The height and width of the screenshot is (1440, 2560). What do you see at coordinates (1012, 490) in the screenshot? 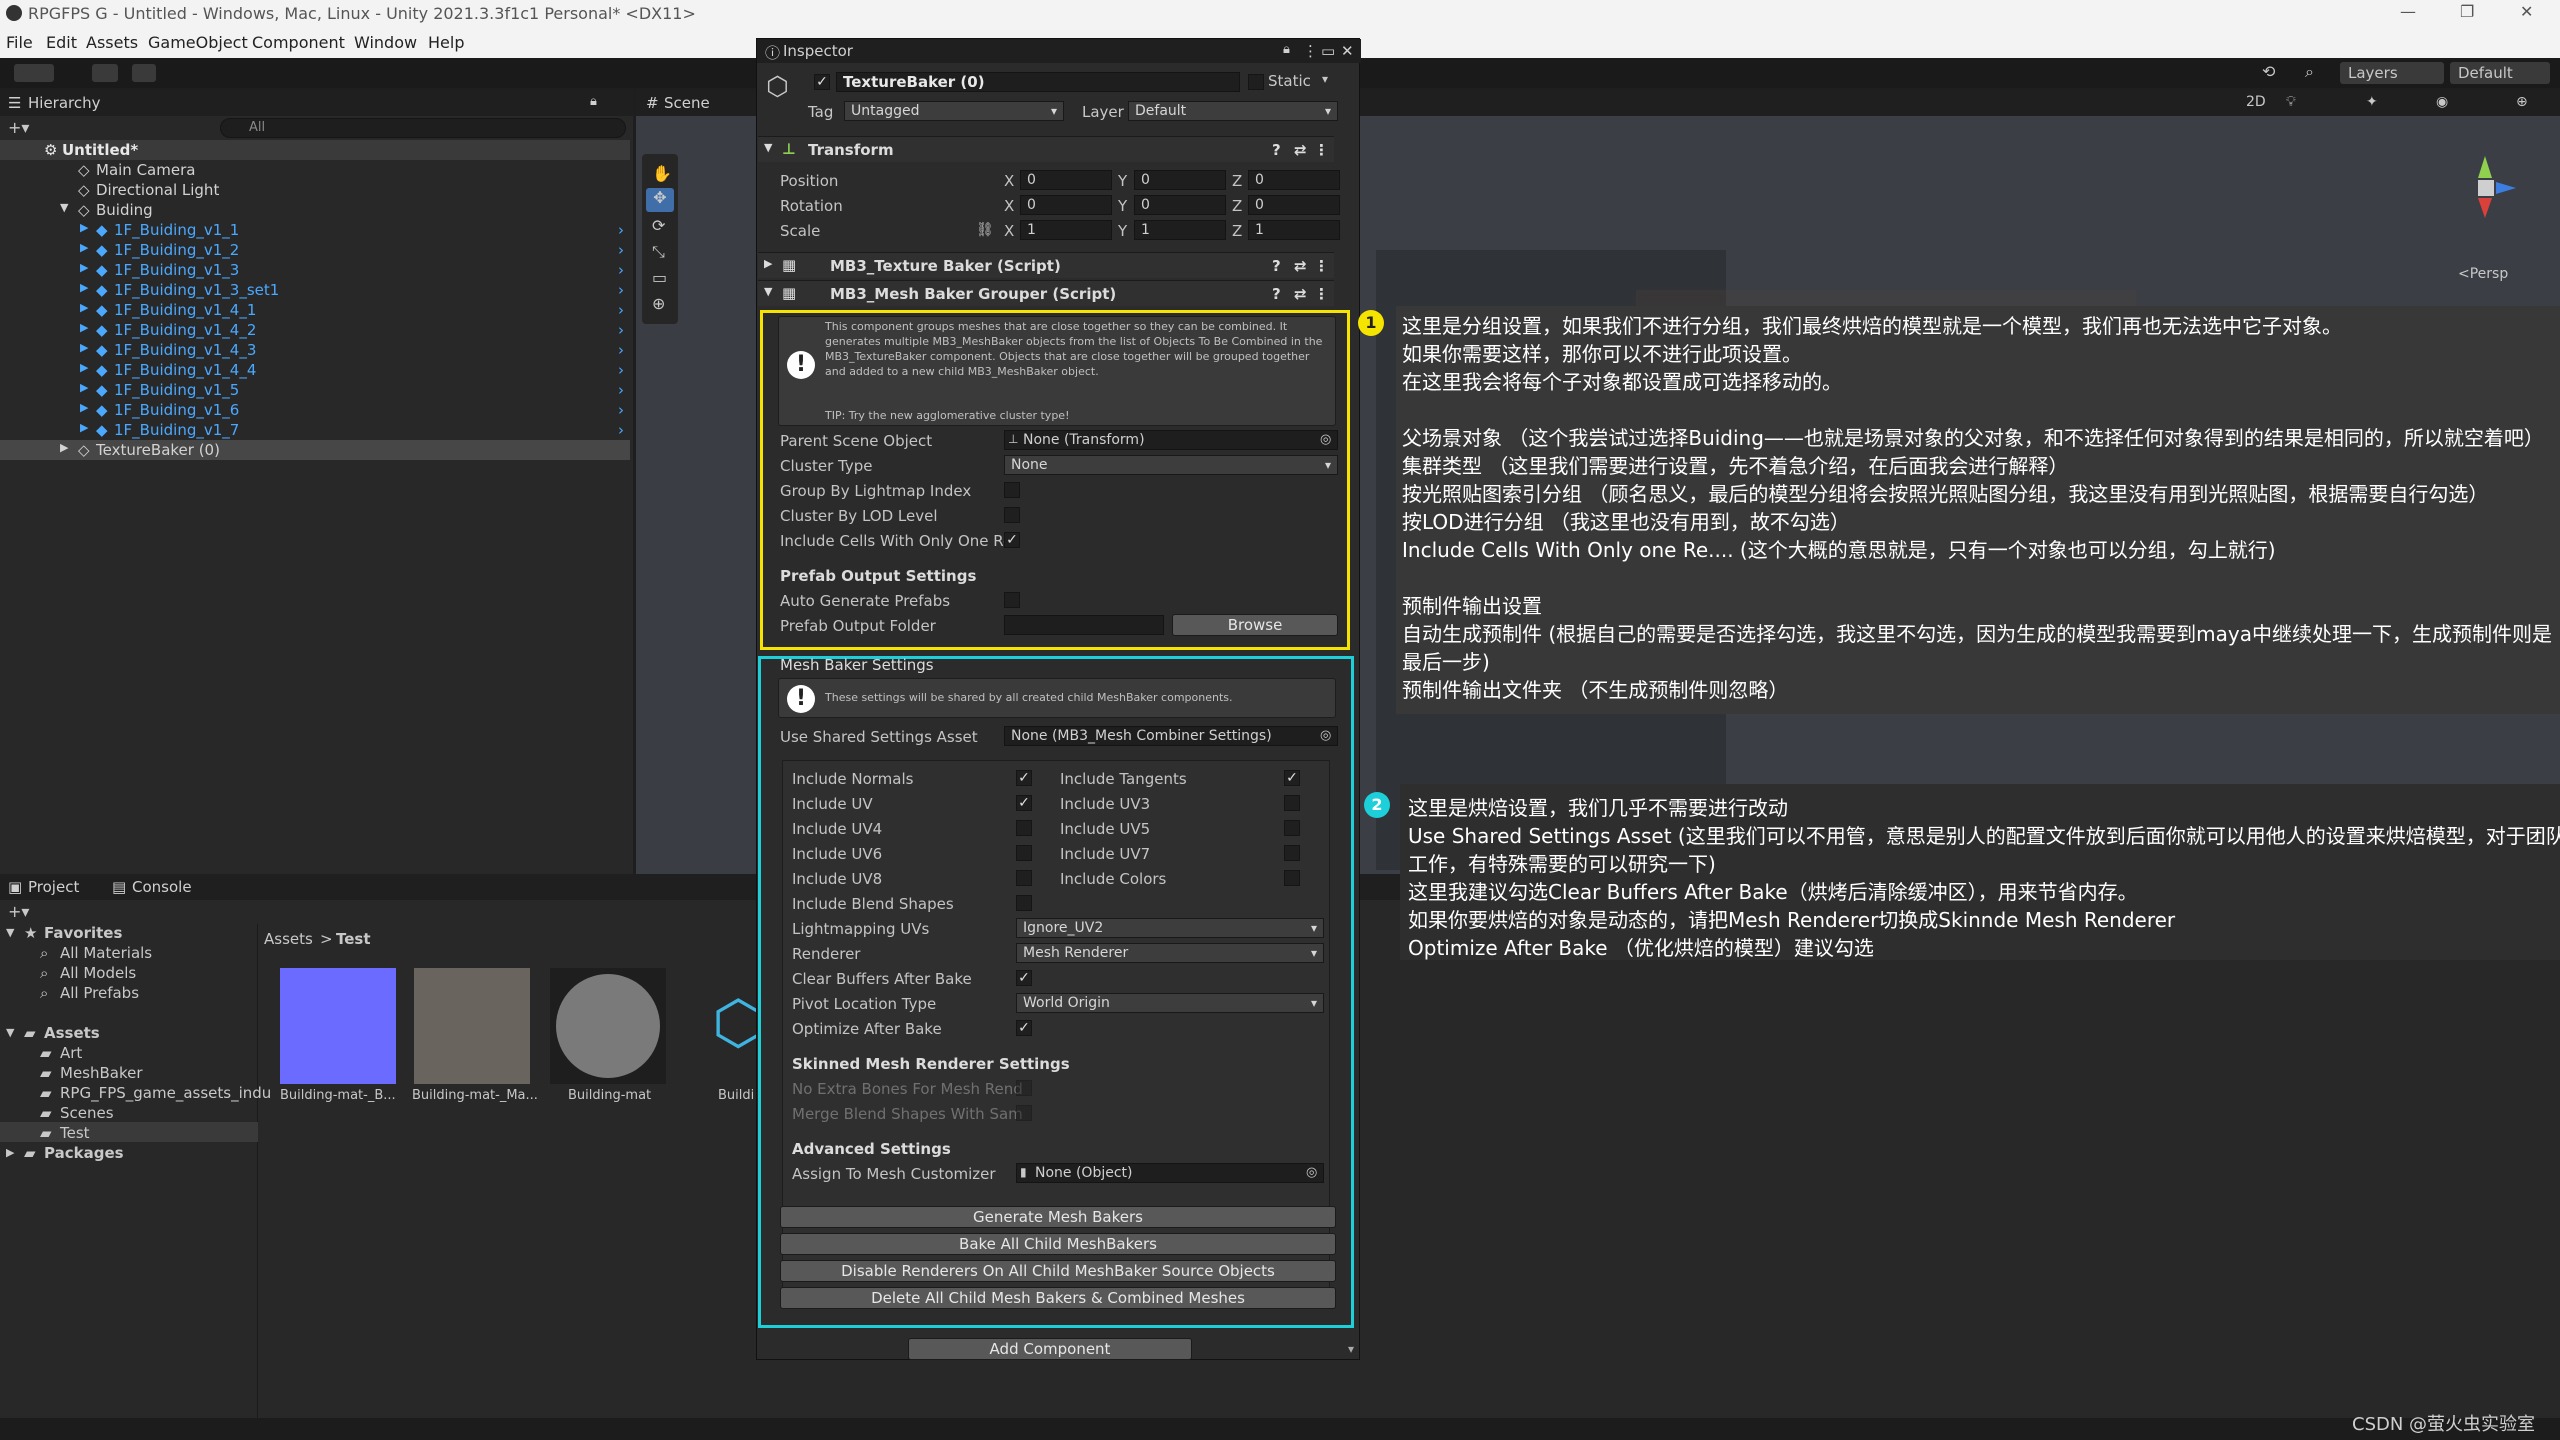
I see `group-lightmap-checkbox` at bounding box center [1012, 490].